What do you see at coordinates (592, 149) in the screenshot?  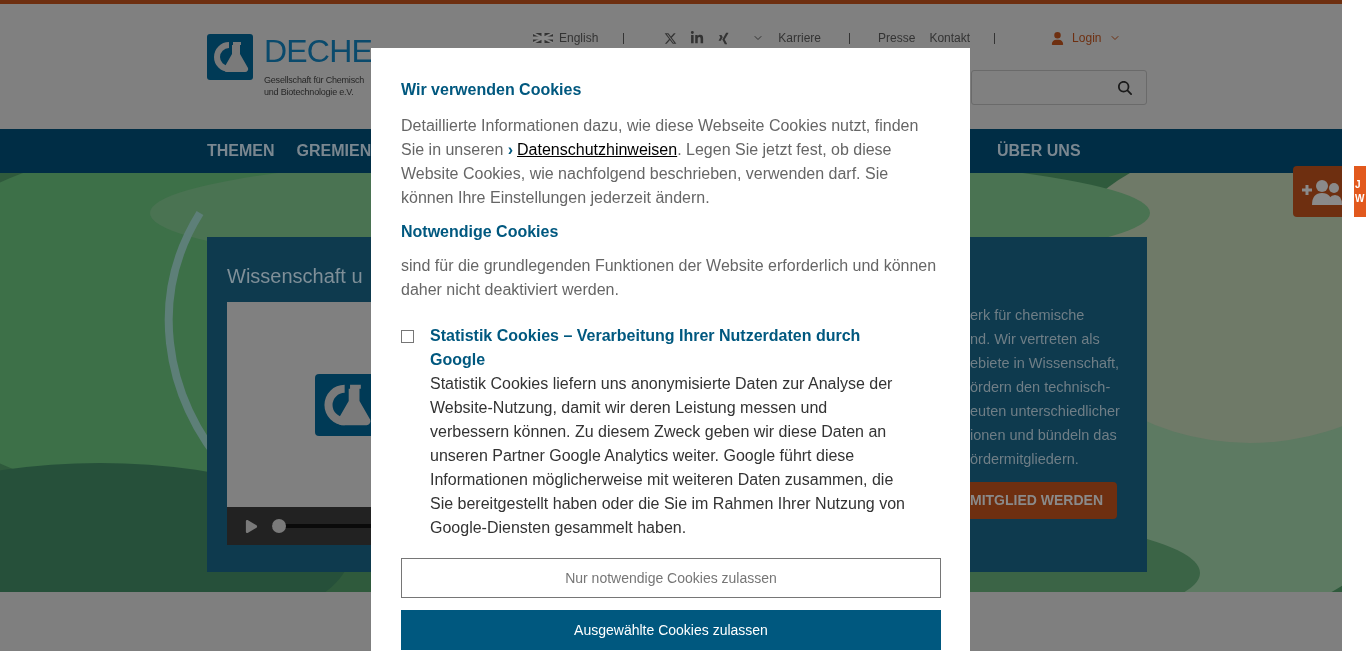 I see `privacy-link: › Datenschutzhinweisen` at bounding box center [592, 149].